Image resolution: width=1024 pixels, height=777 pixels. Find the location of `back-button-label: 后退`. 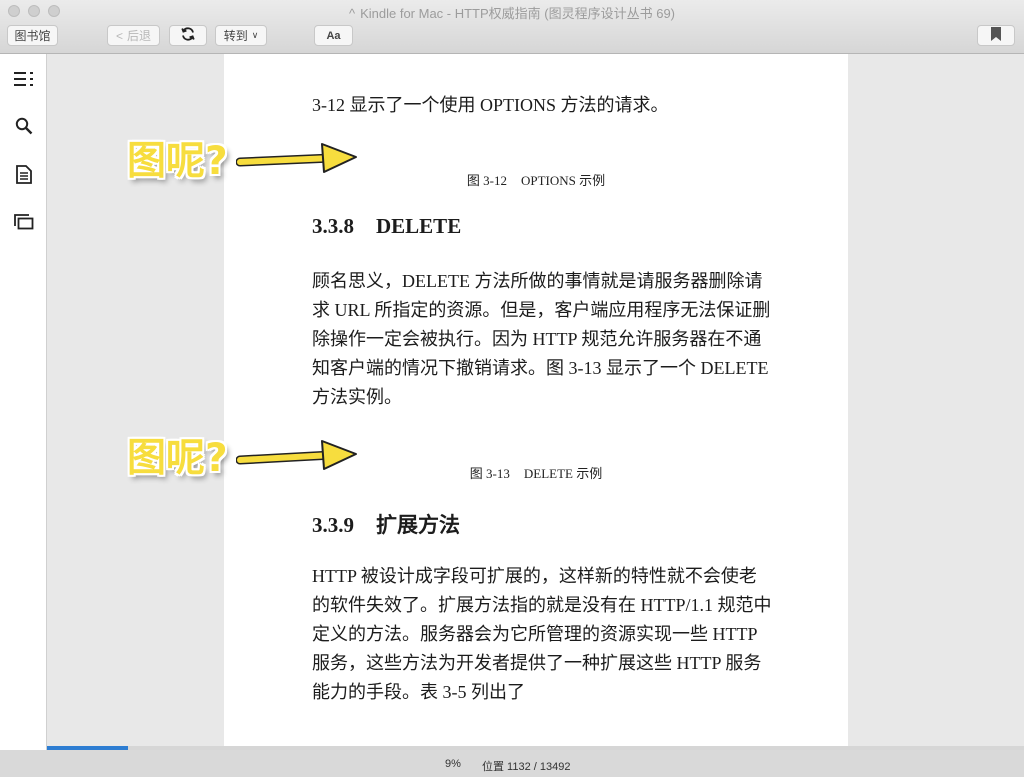

back-button-label: 后退 is located at coordinates (139, 36).